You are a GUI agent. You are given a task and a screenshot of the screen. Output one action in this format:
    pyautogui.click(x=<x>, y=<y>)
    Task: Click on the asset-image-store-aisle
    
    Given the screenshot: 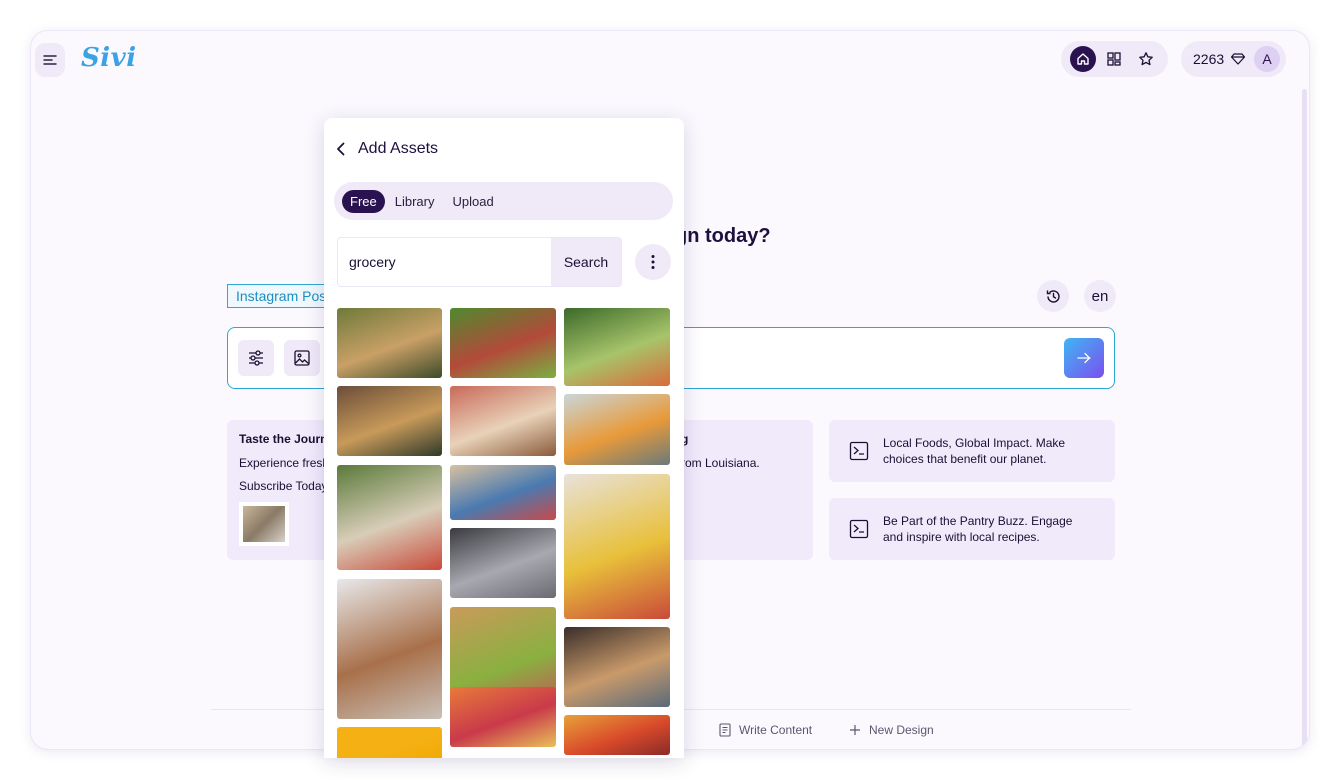 What is the action you would take?
    pyautogui.click(x=389, y=421)
    